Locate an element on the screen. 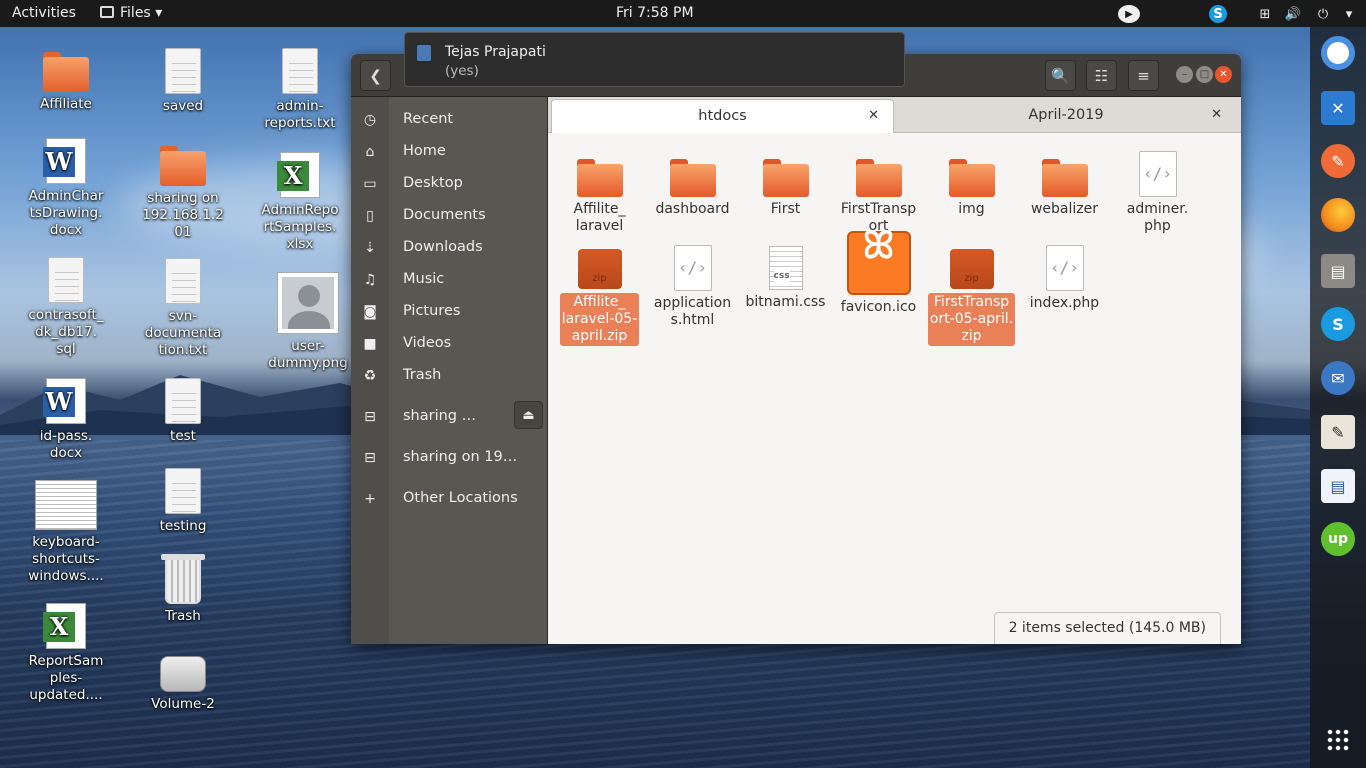  sidebar-item-downloads: ⇣ Downloads is located at coordinates (449, 248).